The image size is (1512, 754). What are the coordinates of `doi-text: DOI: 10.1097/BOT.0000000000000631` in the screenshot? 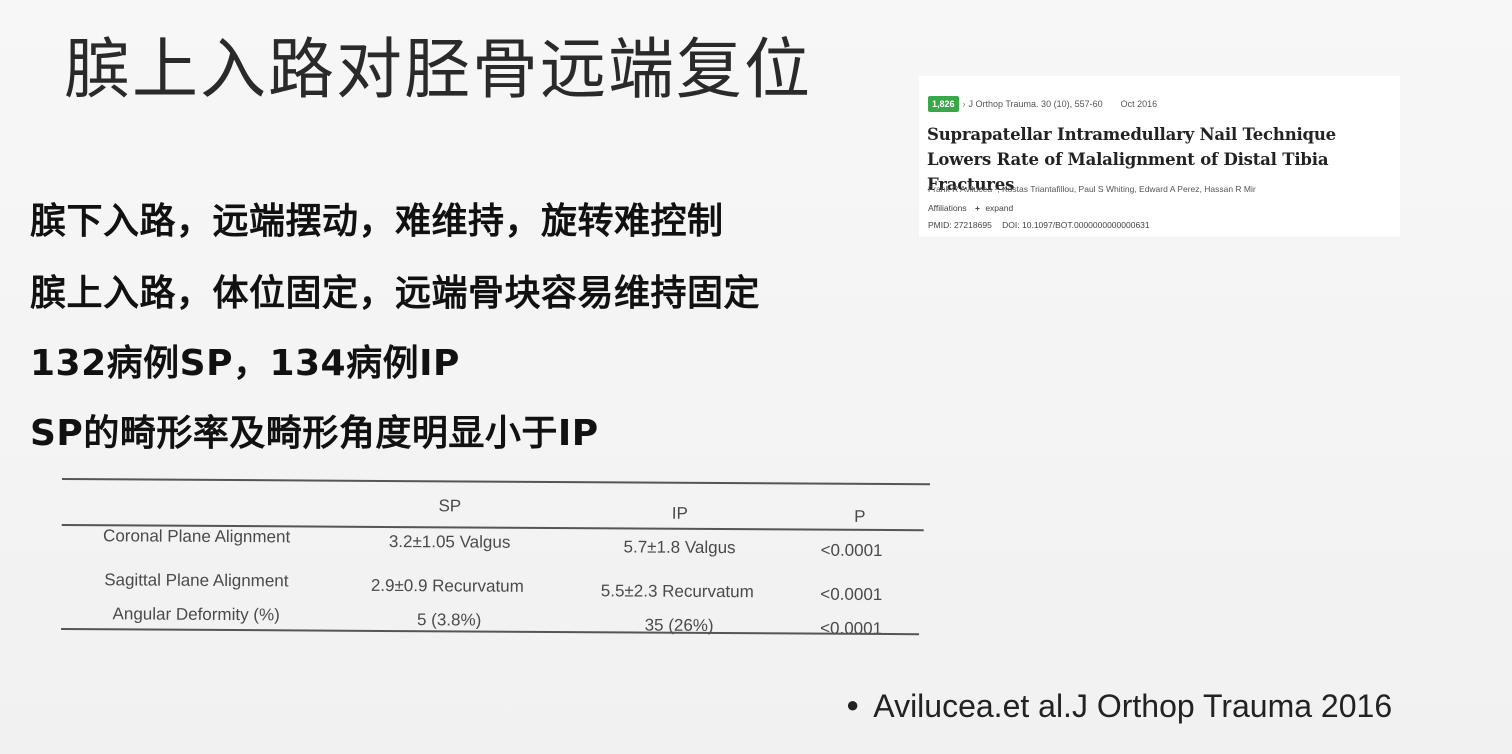 It's located at (1076, 225).